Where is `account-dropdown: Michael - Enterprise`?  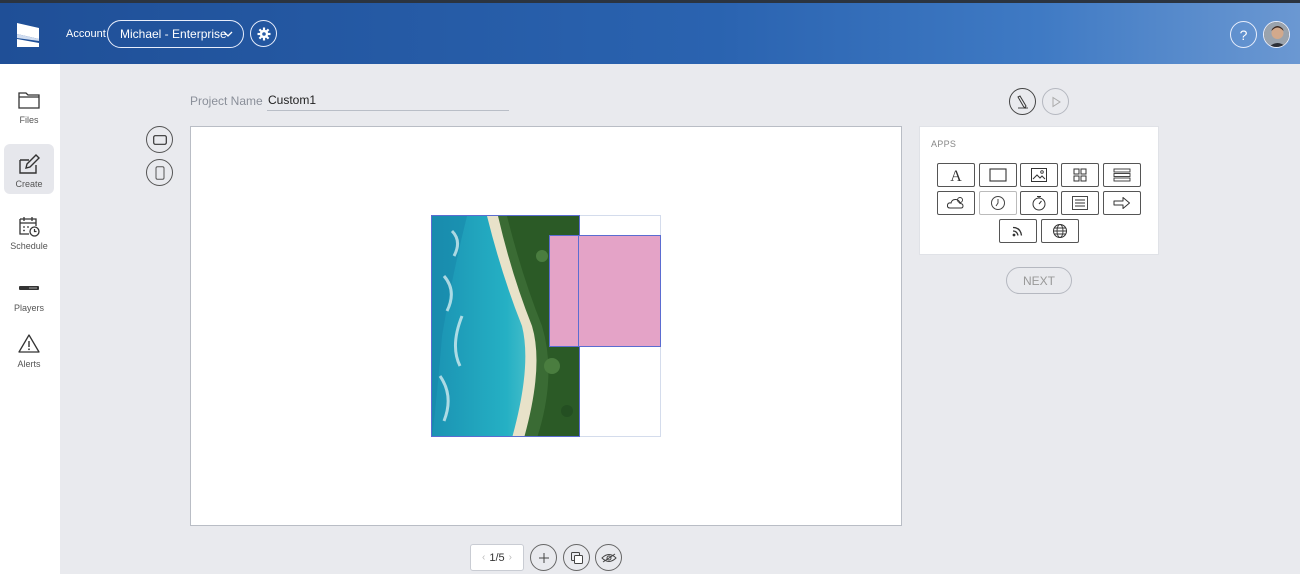 account-dropdown: Michael - Enterprise is located at coordinates (175, 34).